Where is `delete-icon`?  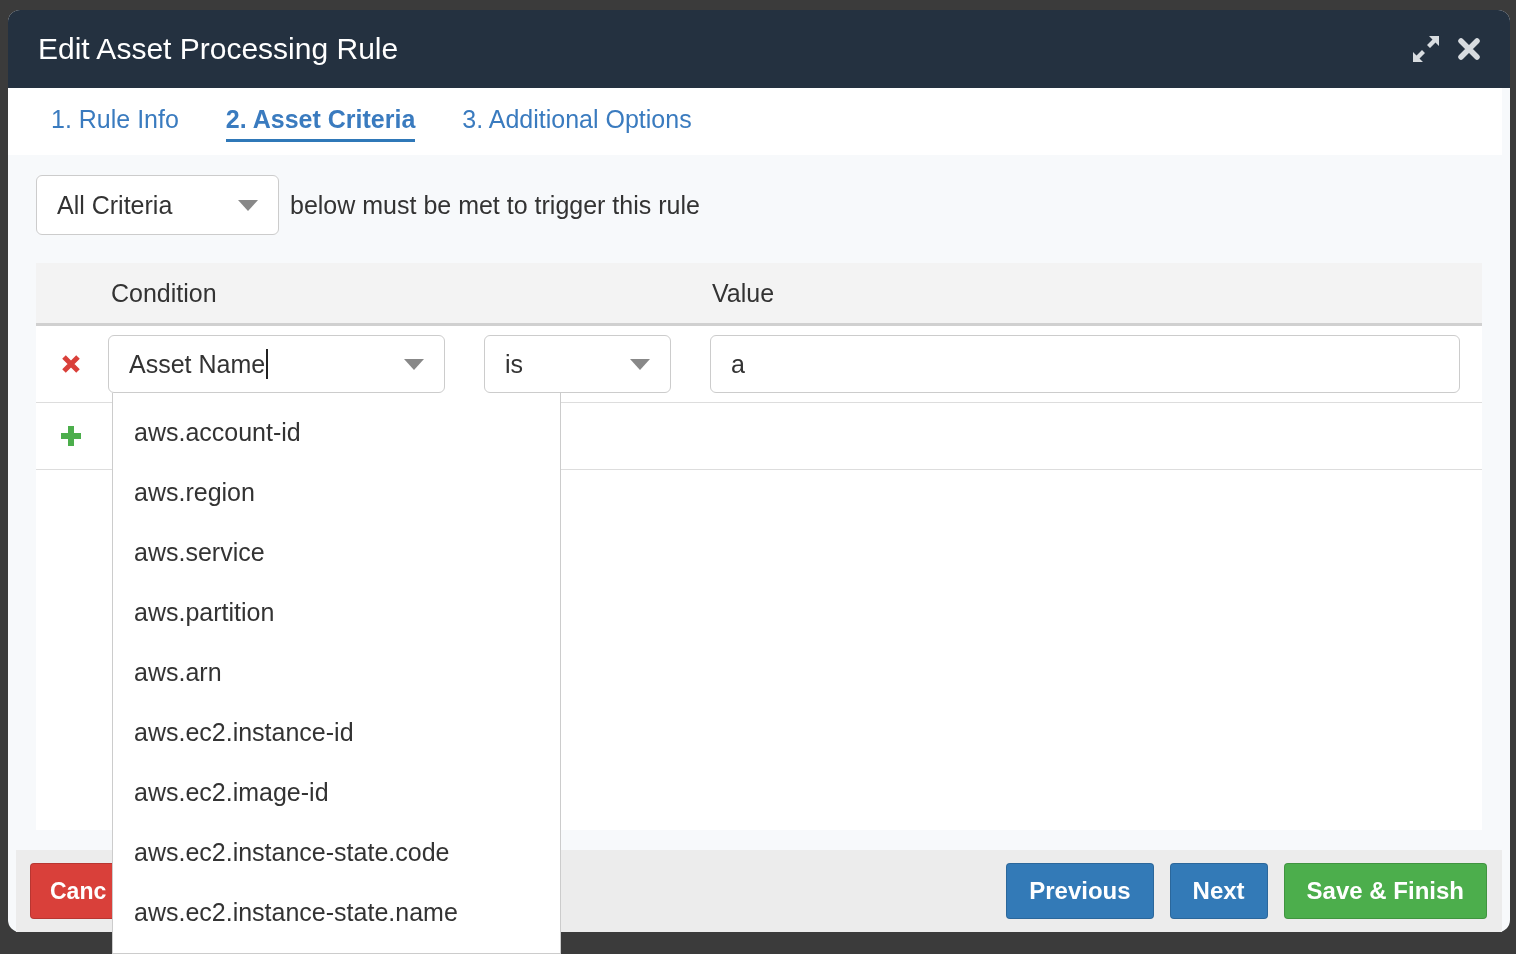
delete-icon is located at coordinates (70, 364).